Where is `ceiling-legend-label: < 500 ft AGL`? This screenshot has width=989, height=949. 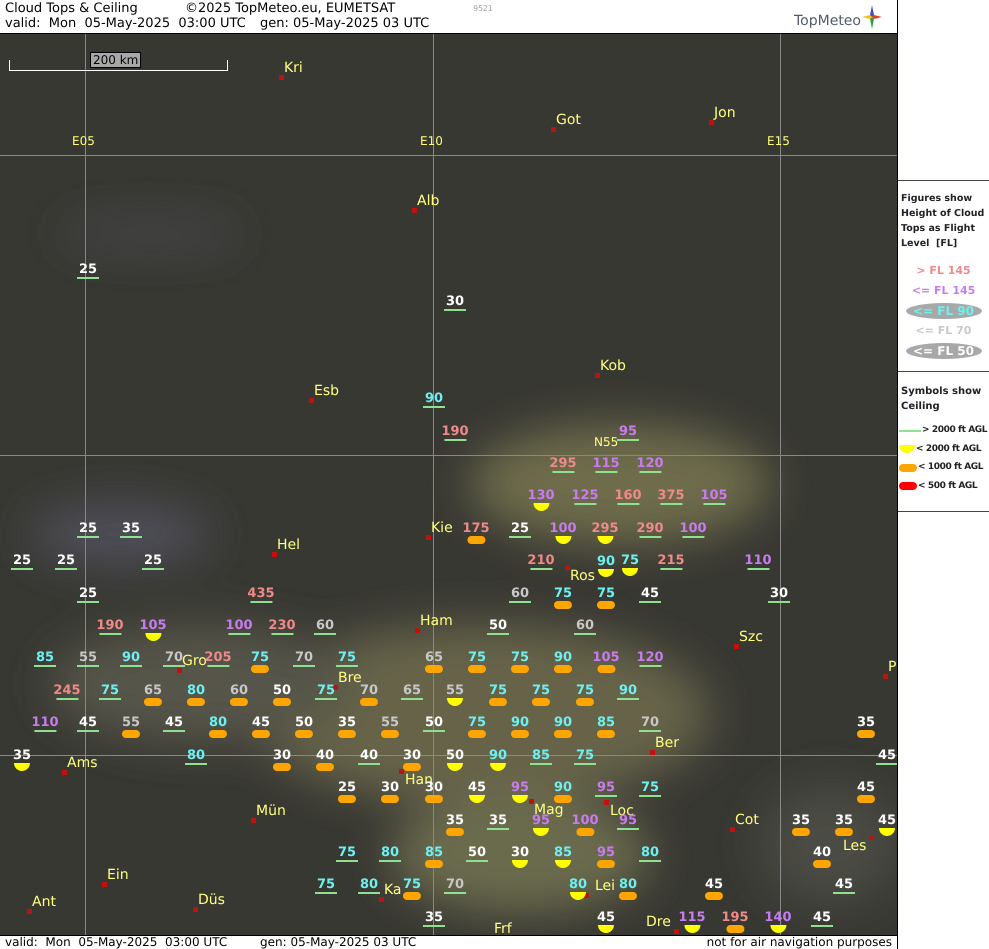 ceiling-legend-label: < 500 ft AGL is located at coordinates (948, 486).